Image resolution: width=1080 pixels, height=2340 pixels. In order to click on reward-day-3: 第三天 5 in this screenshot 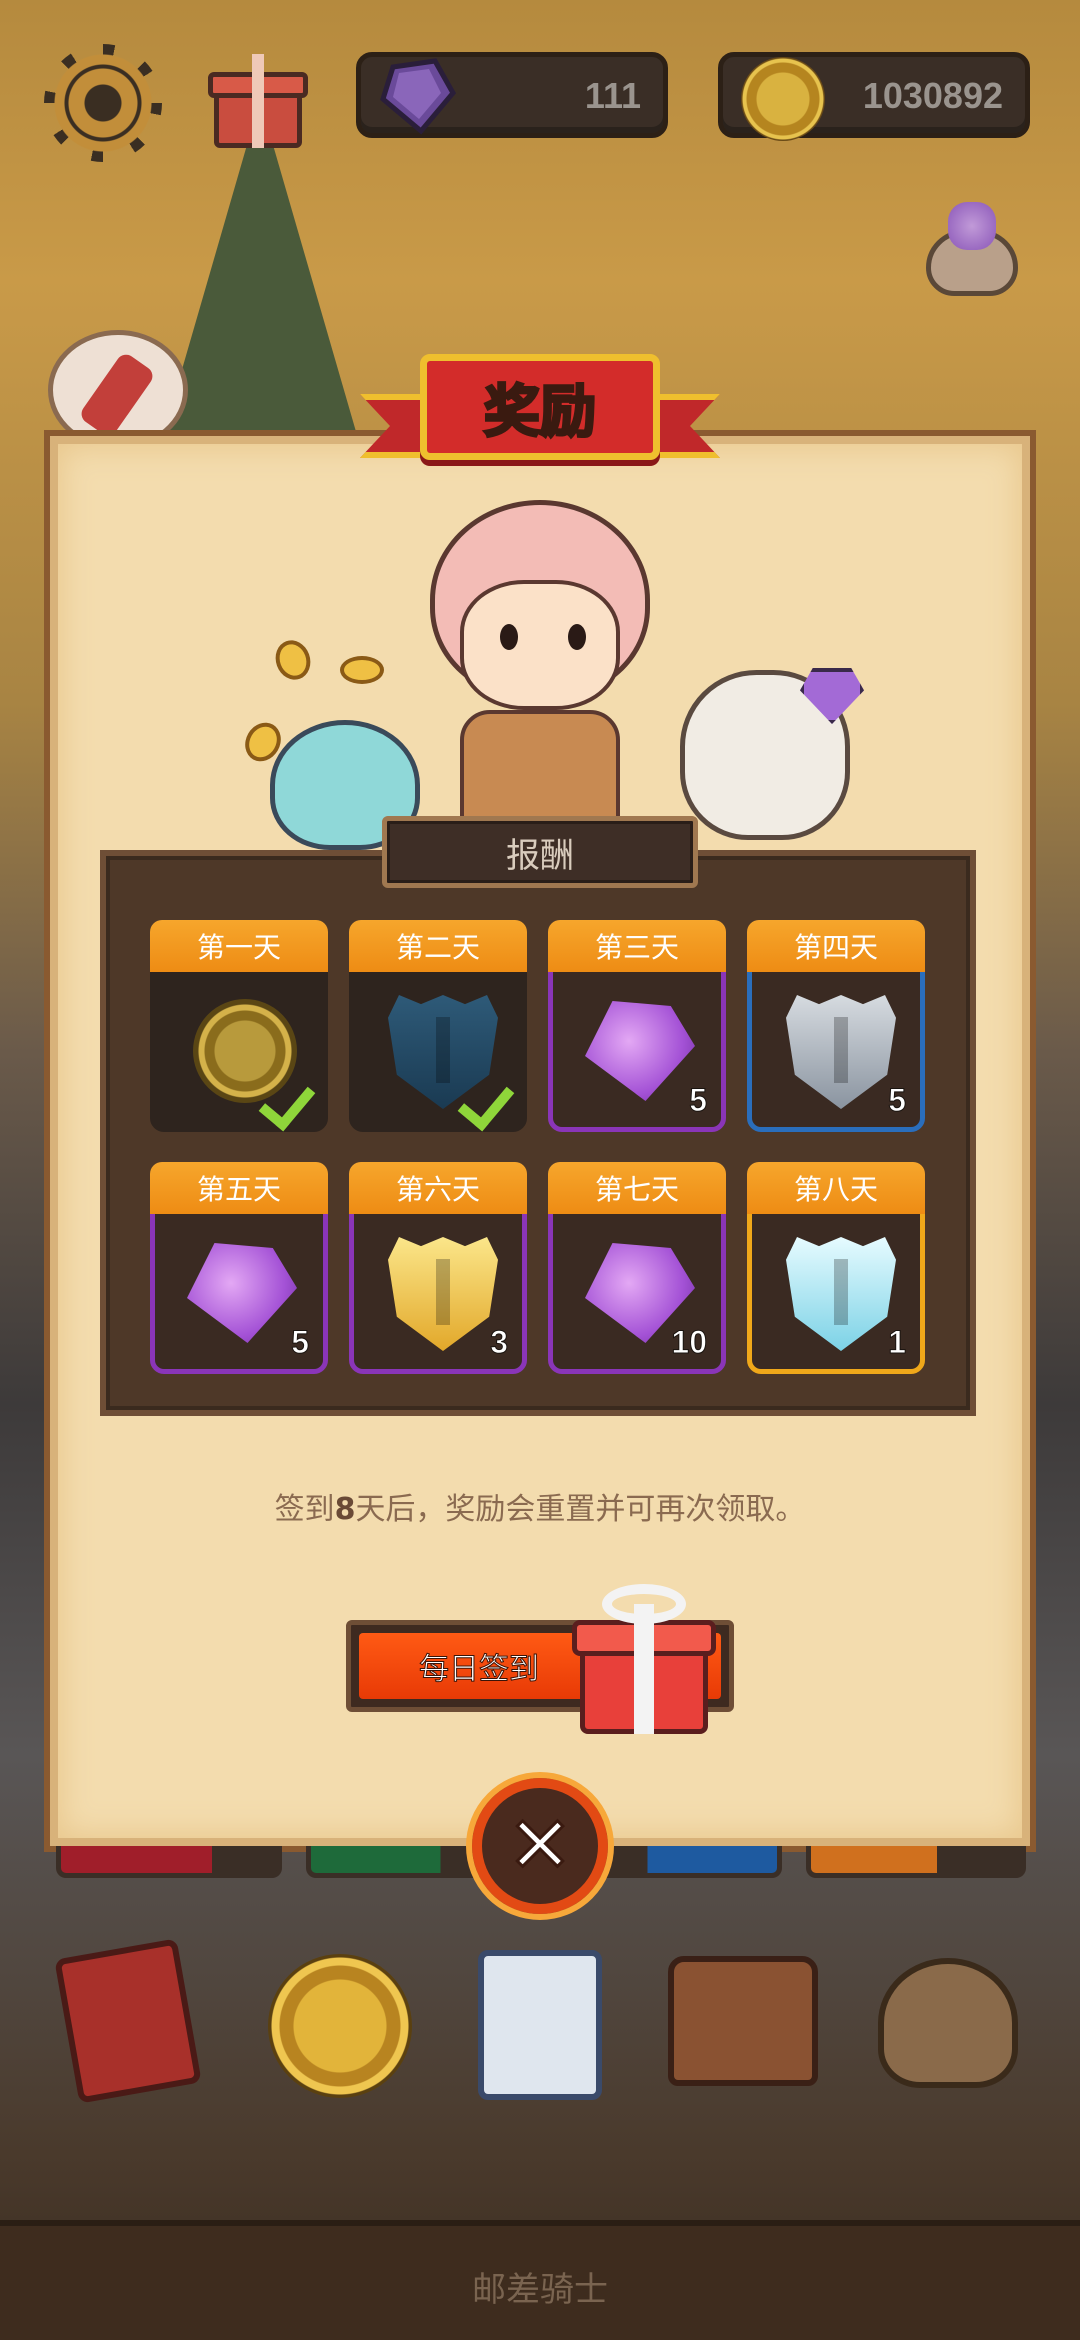, I will do `click(637, 1026)`.